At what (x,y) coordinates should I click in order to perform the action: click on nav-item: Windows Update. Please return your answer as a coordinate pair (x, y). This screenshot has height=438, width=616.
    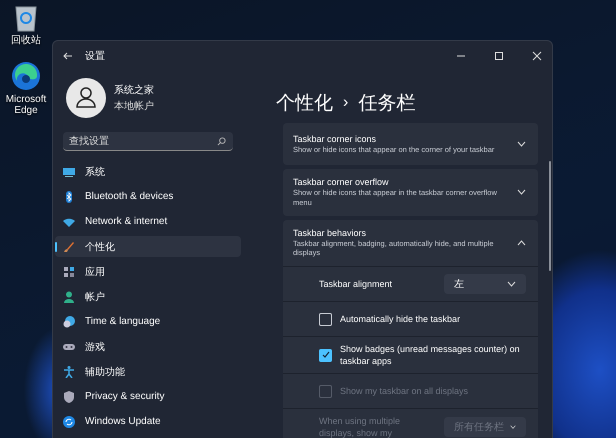
    Looking at the image, I should click on (148, 421).